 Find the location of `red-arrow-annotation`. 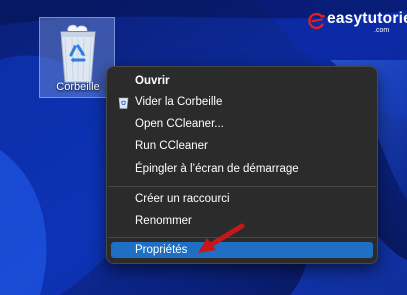

red-arrow-annotation is located at coordinates (221, 238).